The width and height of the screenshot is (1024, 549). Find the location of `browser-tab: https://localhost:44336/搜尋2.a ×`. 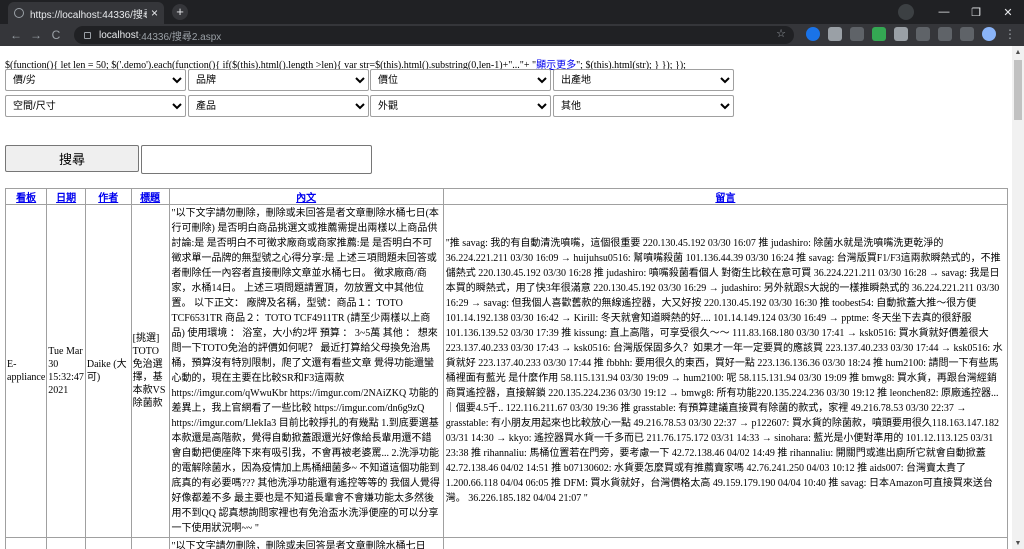

browser-tab: https://localhost:44336/搜尋2.a × is located at coordinates (86, 13).